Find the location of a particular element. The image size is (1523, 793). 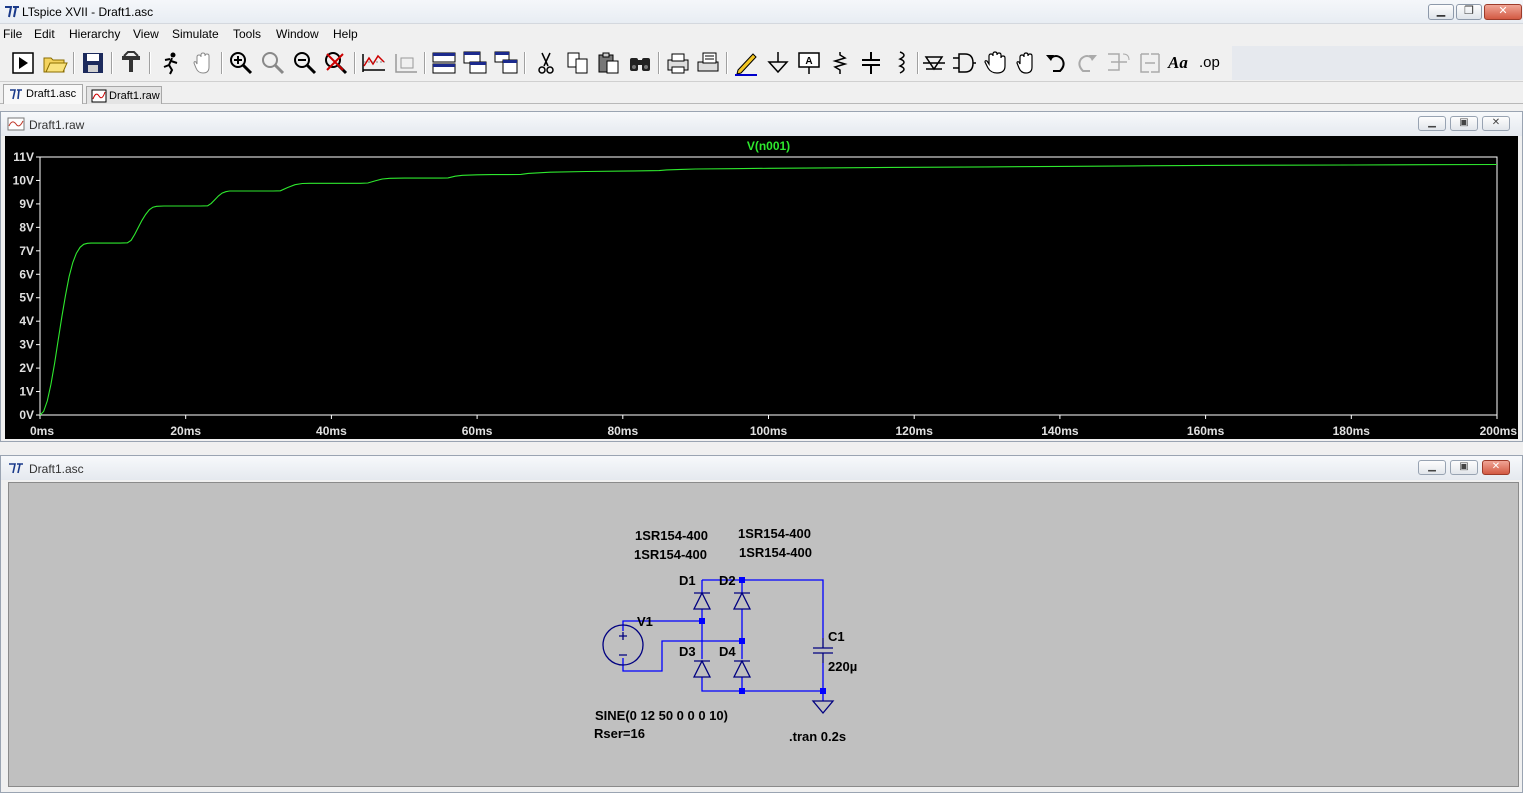

spice-directive-icon: .op is located at coordinates (1212, 63).